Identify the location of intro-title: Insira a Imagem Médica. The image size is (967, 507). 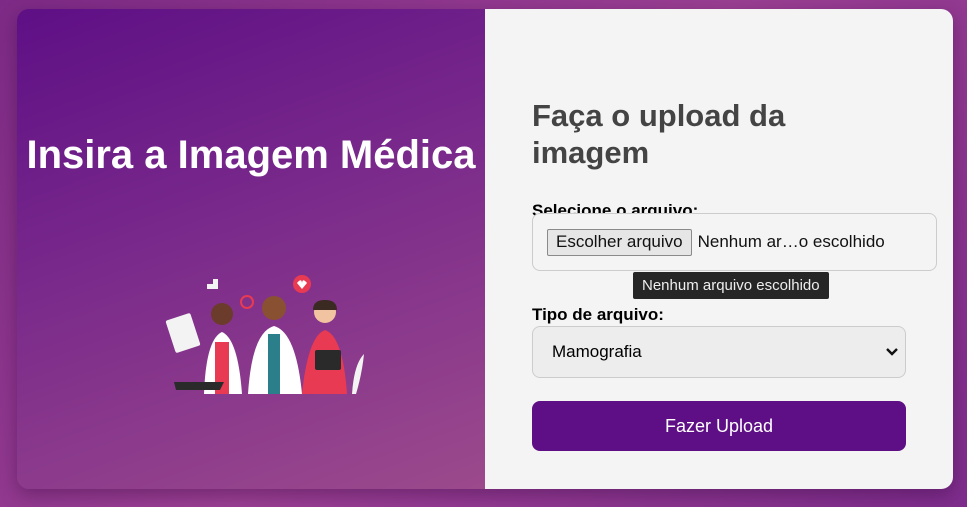
(251, 155).